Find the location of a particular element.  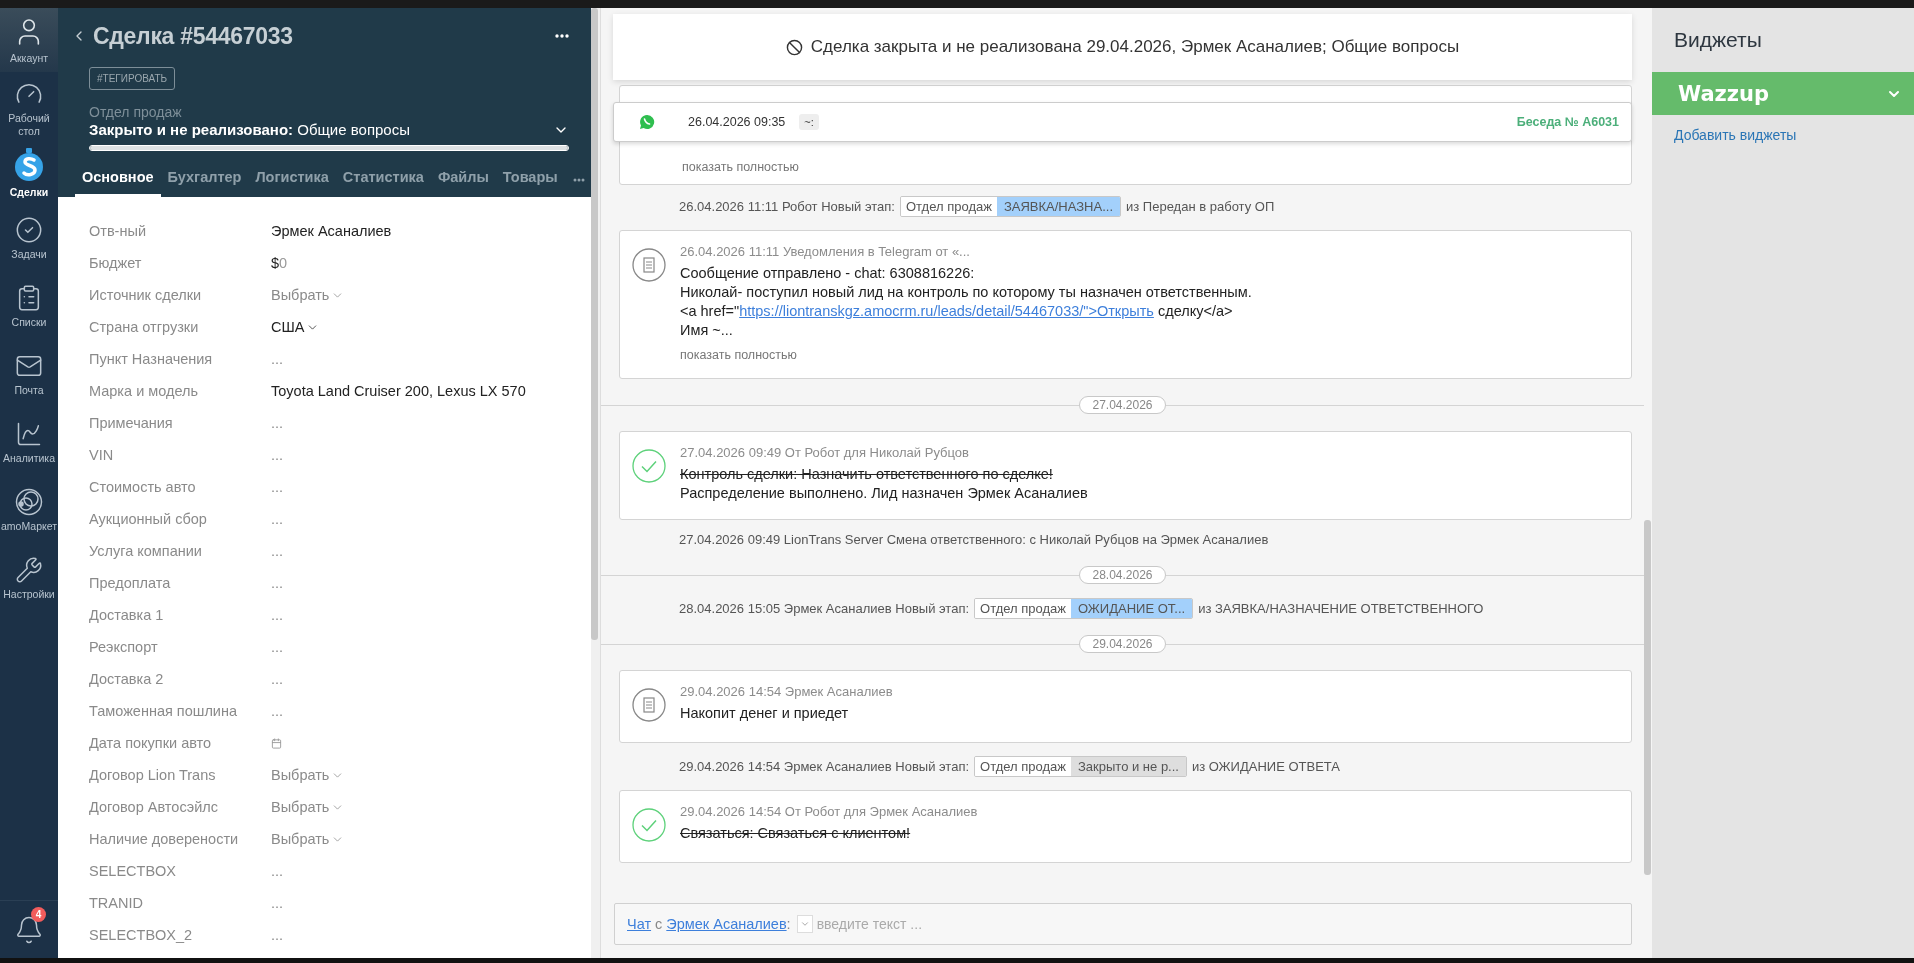

event-text: 26.04.2026 11:11 Робот Новый этап: is located at coordinates (787, 206).